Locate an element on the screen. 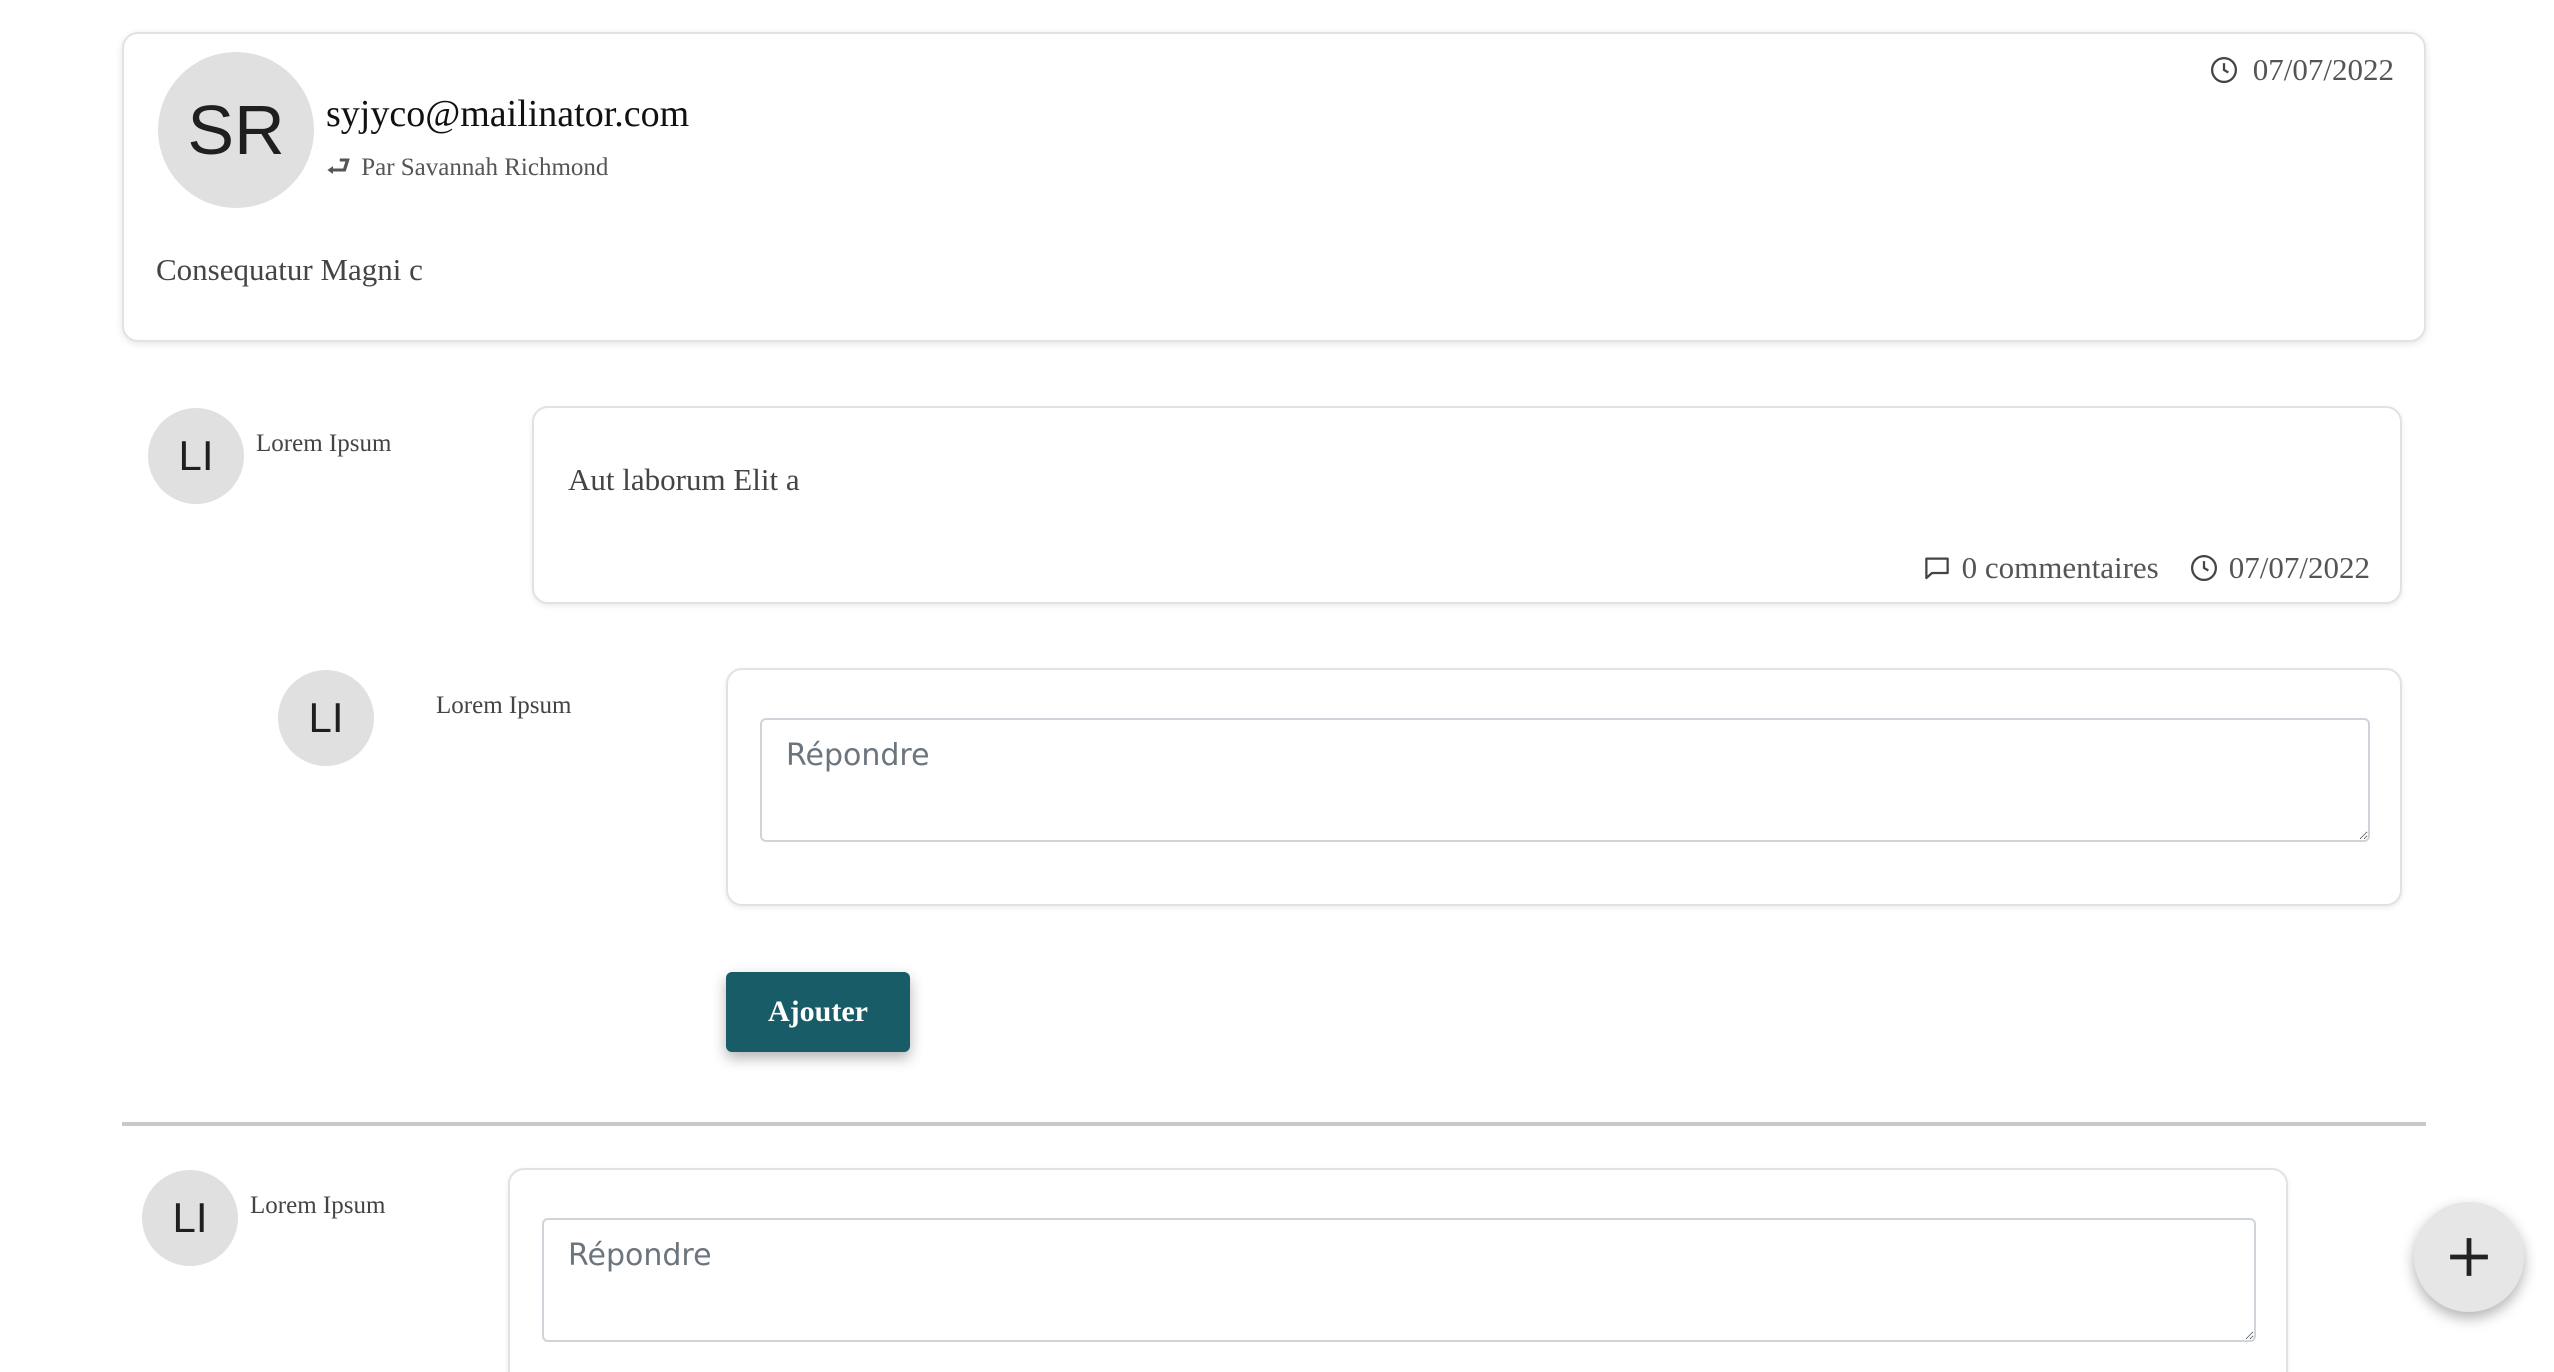  add-fab-button is located at coordinates (2469, 1257).